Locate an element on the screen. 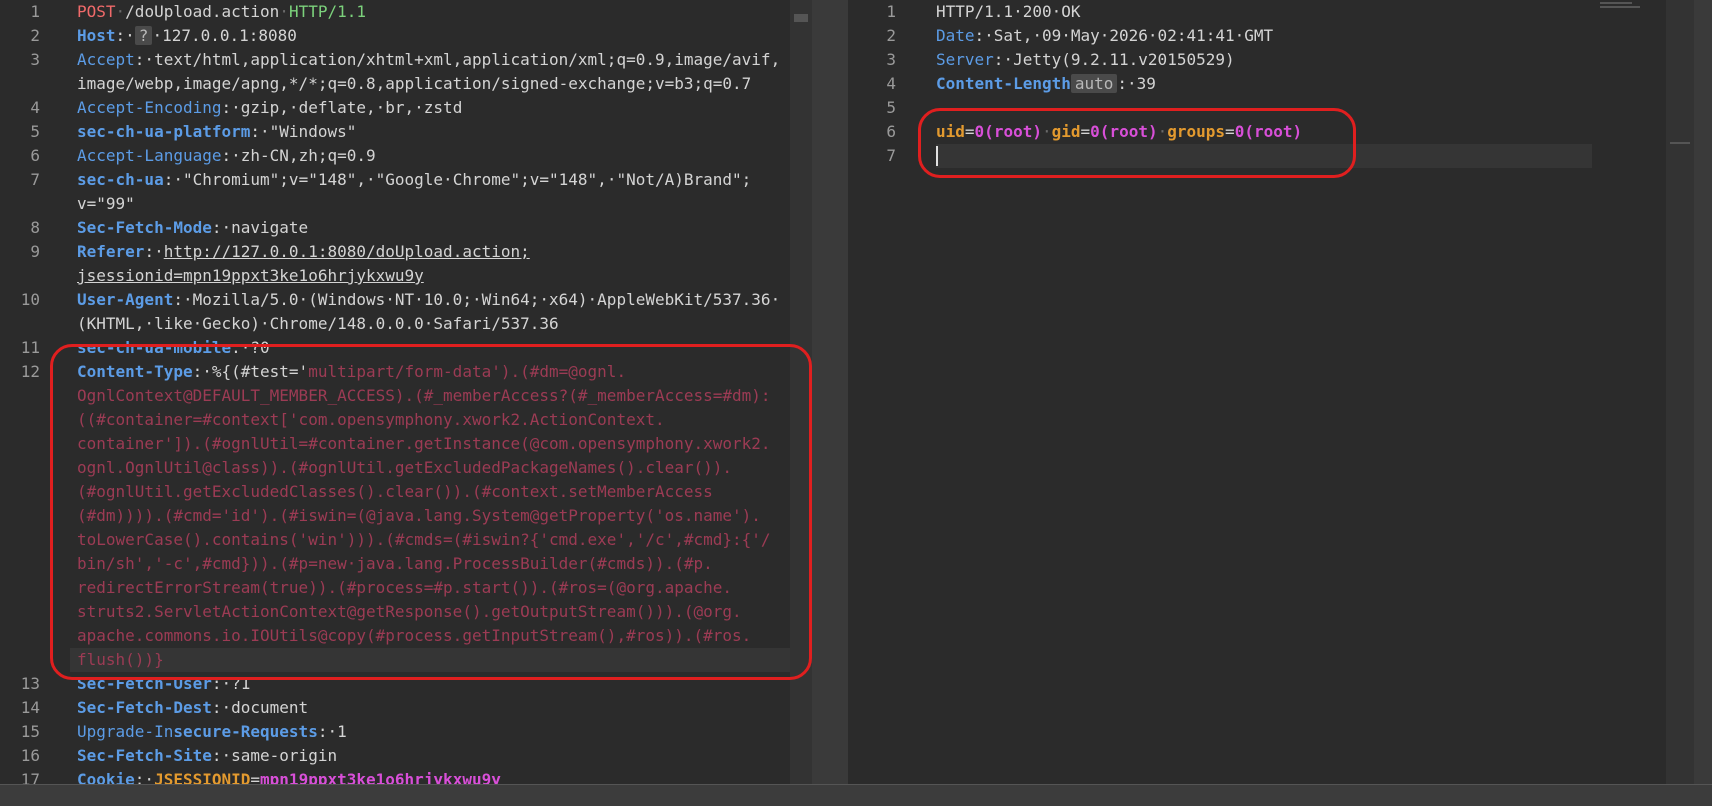 This screenshot has width=1712, height=806. code-line: 7 is located at coordinates (1271, 156).